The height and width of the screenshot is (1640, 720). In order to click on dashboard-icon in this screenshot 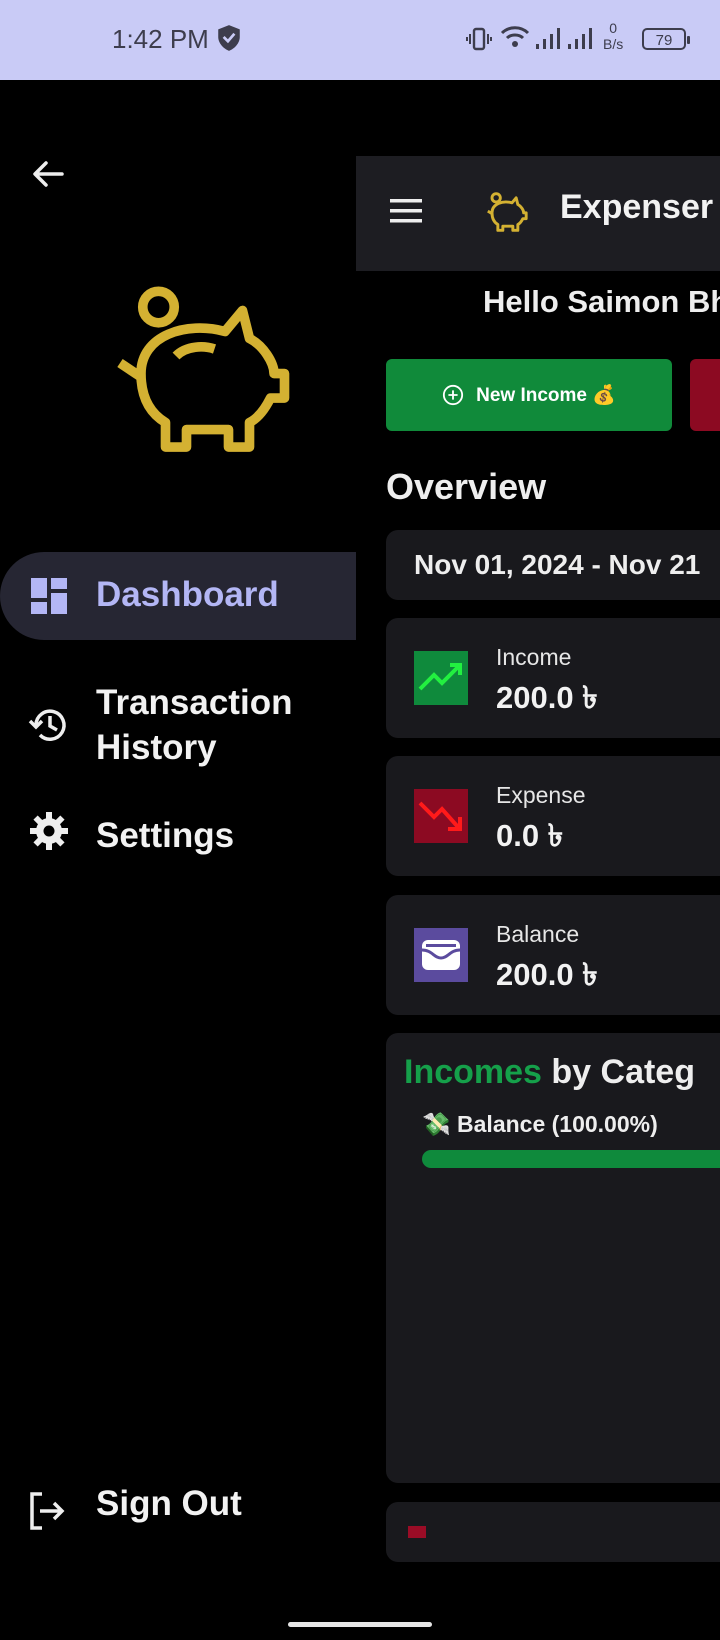, I will do `click(49, 596)`.